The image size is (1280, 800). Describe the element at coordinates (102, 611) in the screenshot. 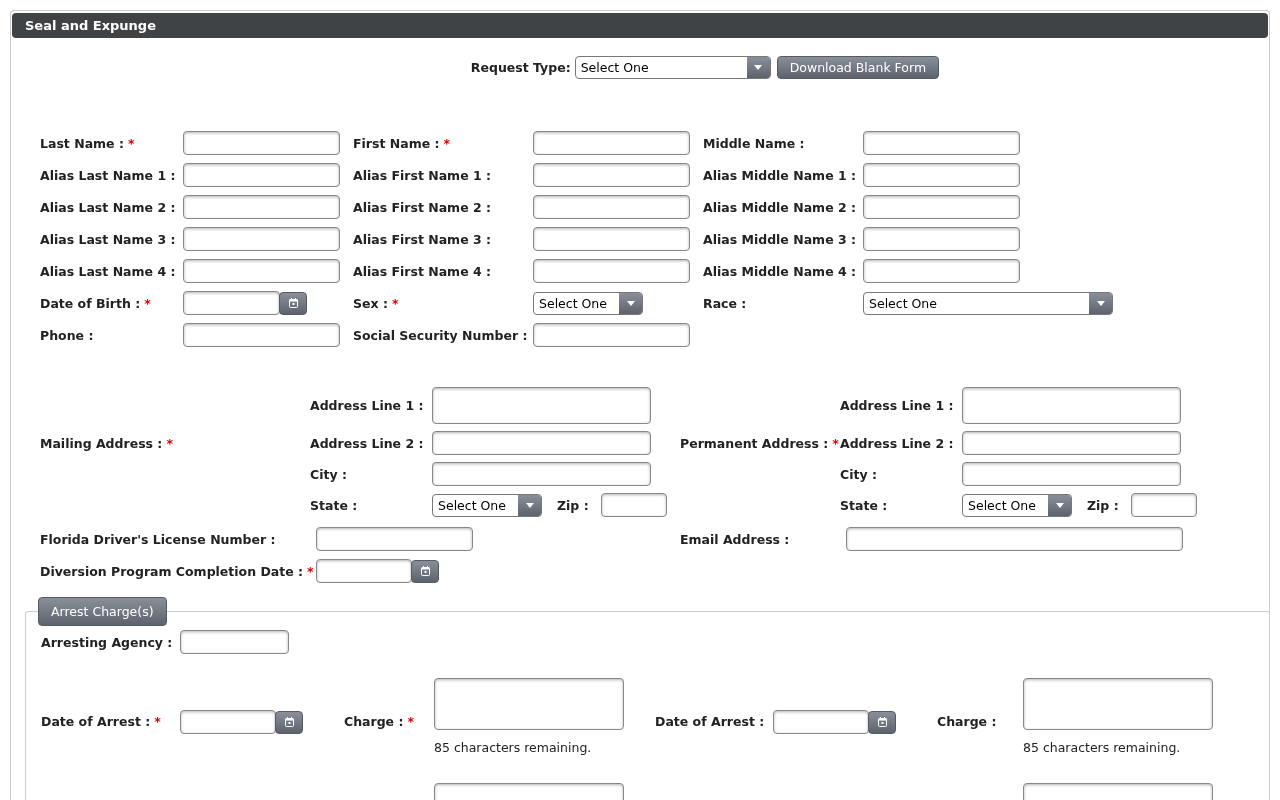

I see `section-tab: Arrest Charge(s)` at that location.